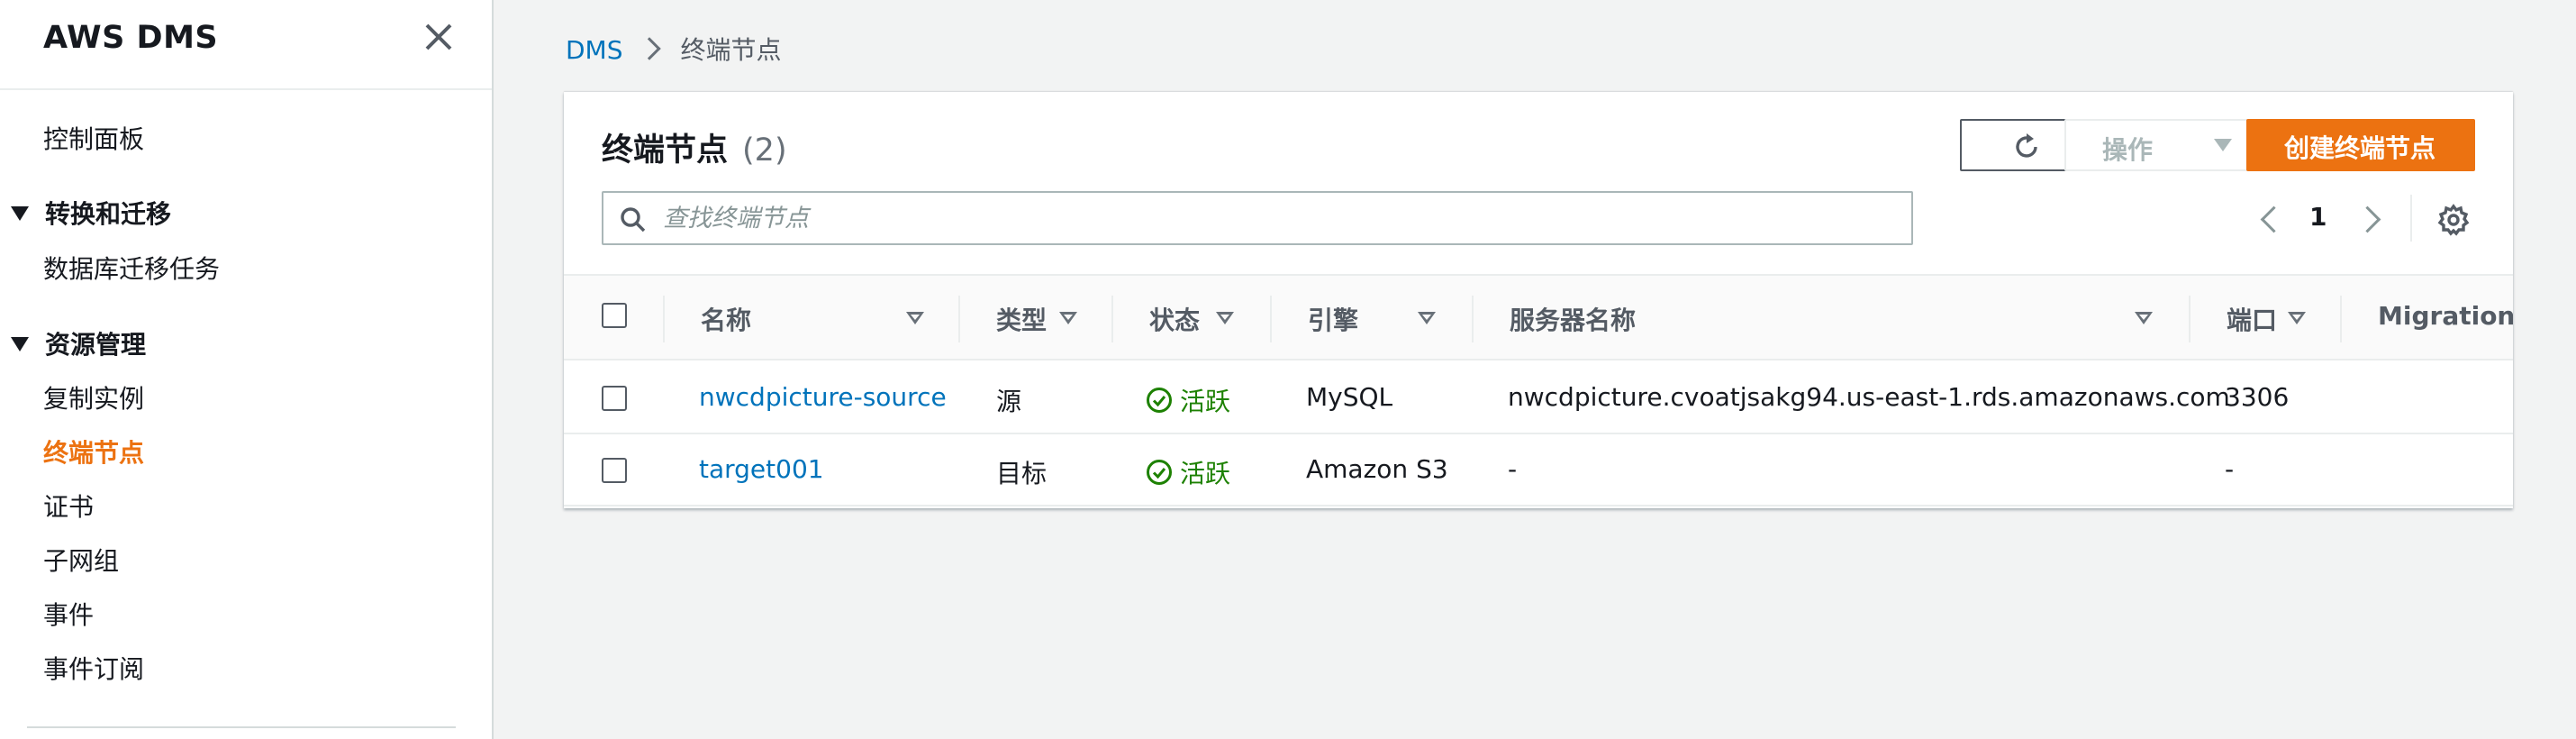 Image resolution: width=2576 pixels, height=739 pixels. I want to click on sidebar-group-migrate: 转换和迁移, so click(91, 213).